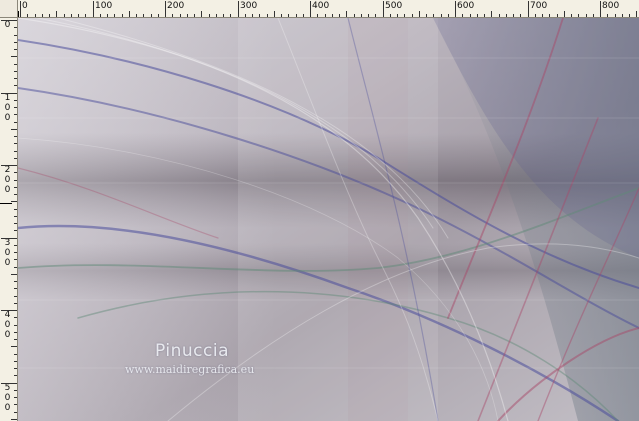 The image size is (639, 421). I want to click on ruler-label-v100-d1: 0, so click(7, 108).